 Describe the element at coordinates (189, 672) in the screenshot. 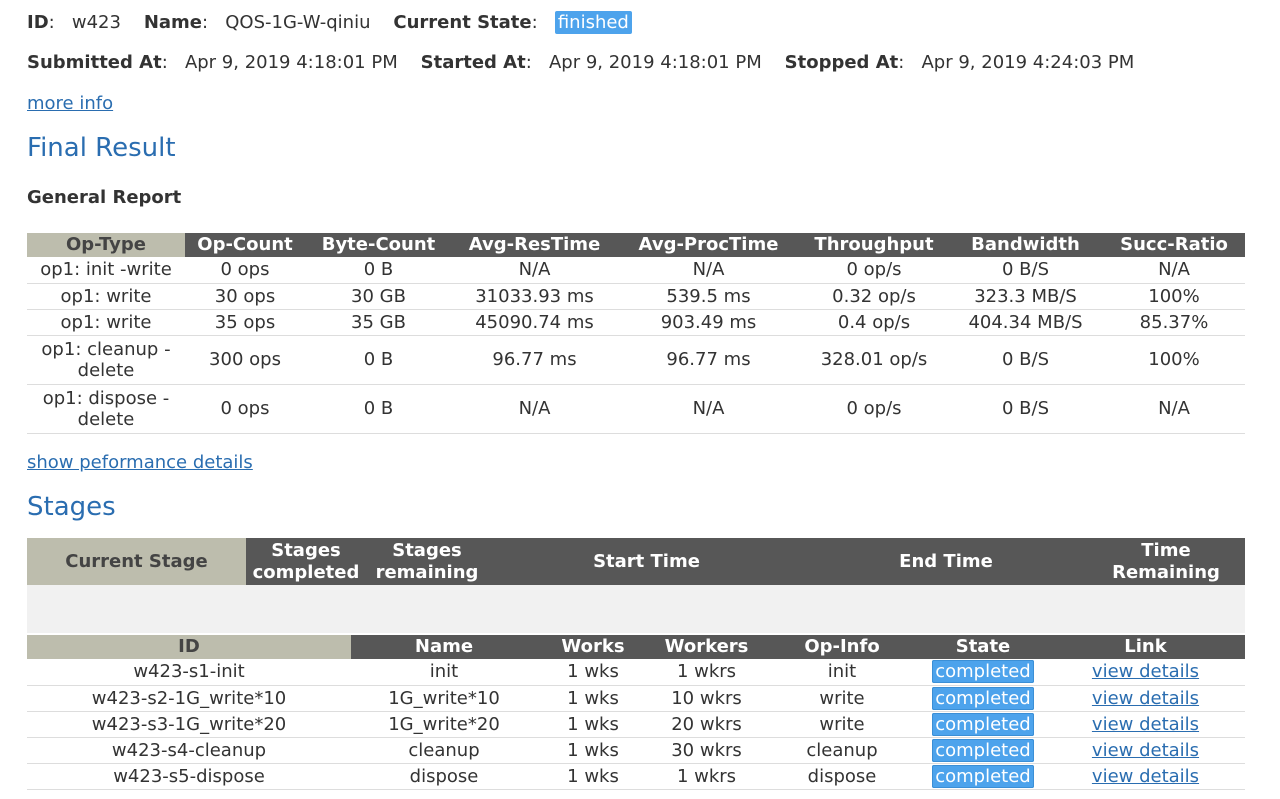

I see `stage-id: w423-s1-init` at that location.